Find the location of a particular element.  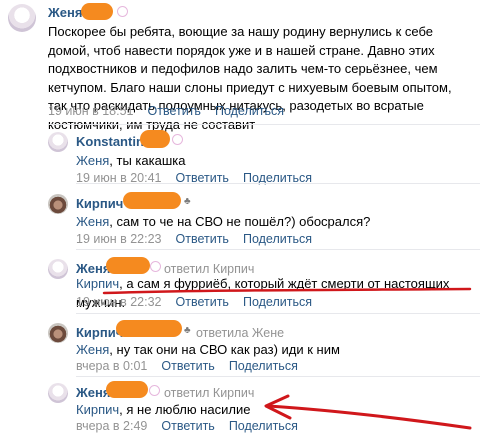

comment-date: 19 июн в 22:32 is located at coordinates (119, 302).